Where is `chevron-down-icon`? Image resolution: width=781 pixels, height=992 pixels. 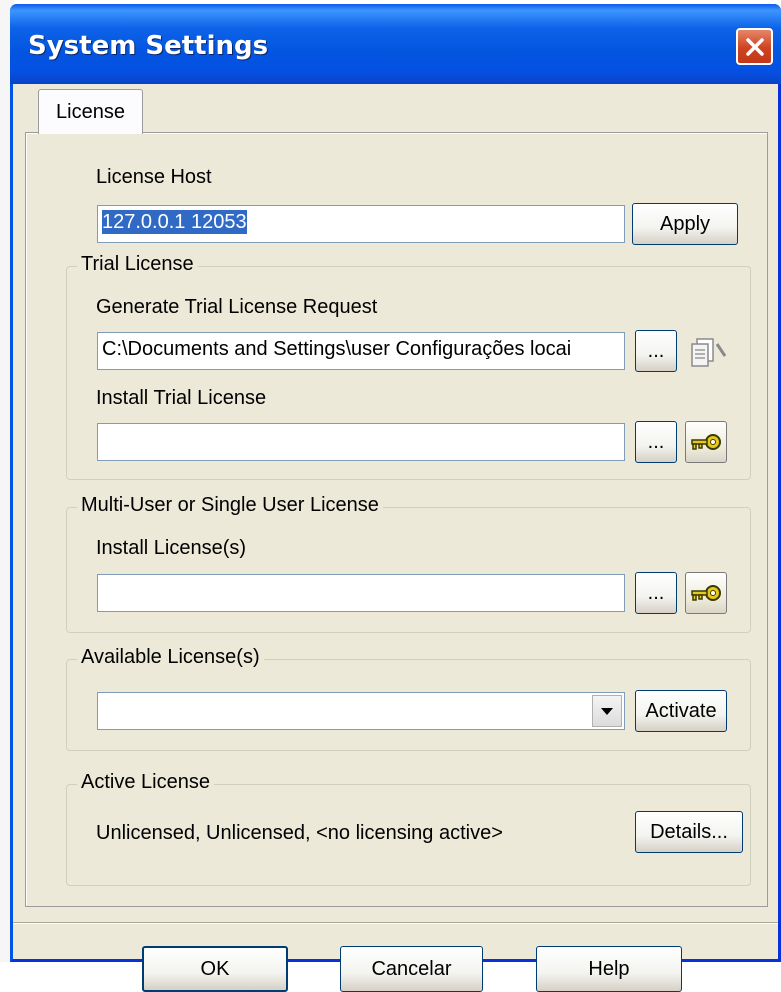
chevron-down-icon is located at coordinates (607, 711).